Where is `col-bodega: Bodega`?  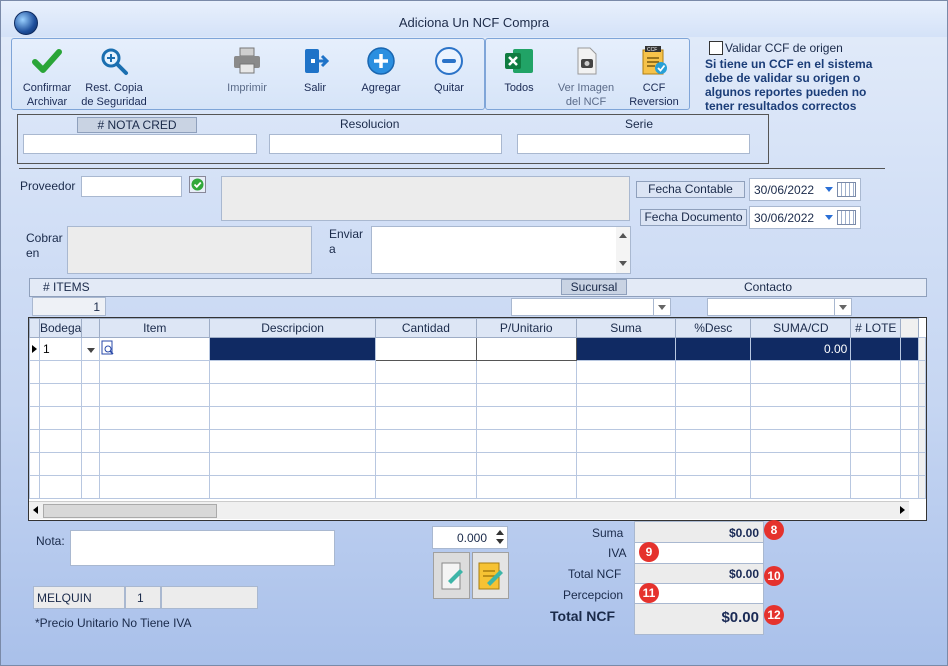
col-bodega: Bodega is located at coordinates (60, 328).